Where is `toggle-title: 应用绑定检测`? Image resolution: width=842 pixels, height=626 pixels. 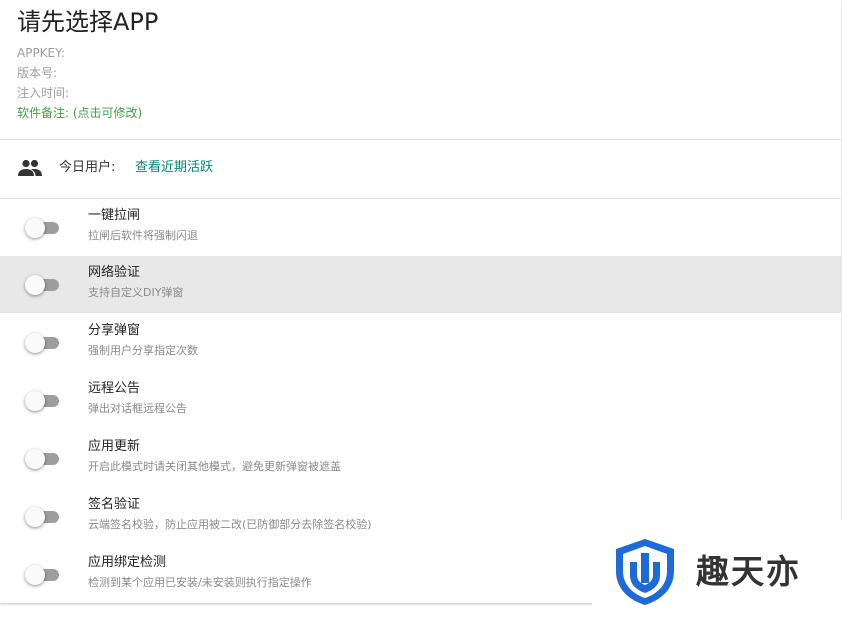 toggle-title: 应用绑定检测 is located at coordinates (127, 562).